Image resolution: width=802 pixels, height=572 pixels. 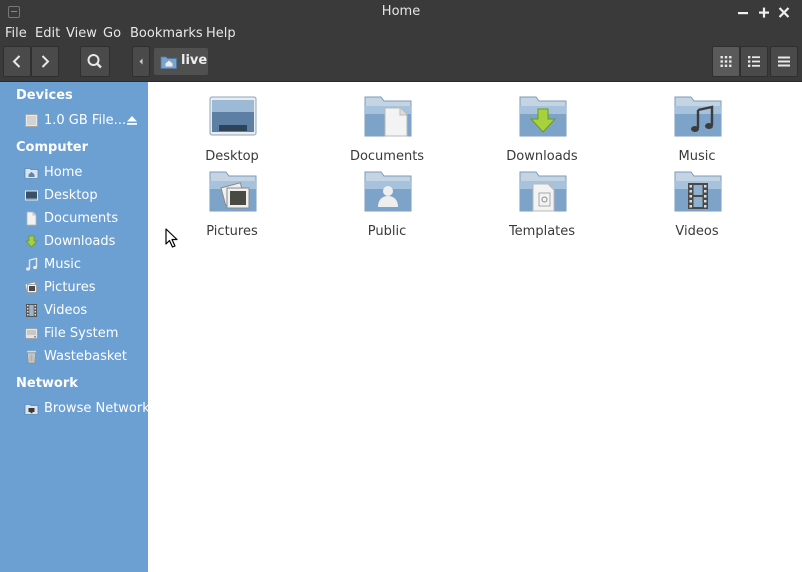 I want to click on chevron-right-icon, so click(x=45, y=61).